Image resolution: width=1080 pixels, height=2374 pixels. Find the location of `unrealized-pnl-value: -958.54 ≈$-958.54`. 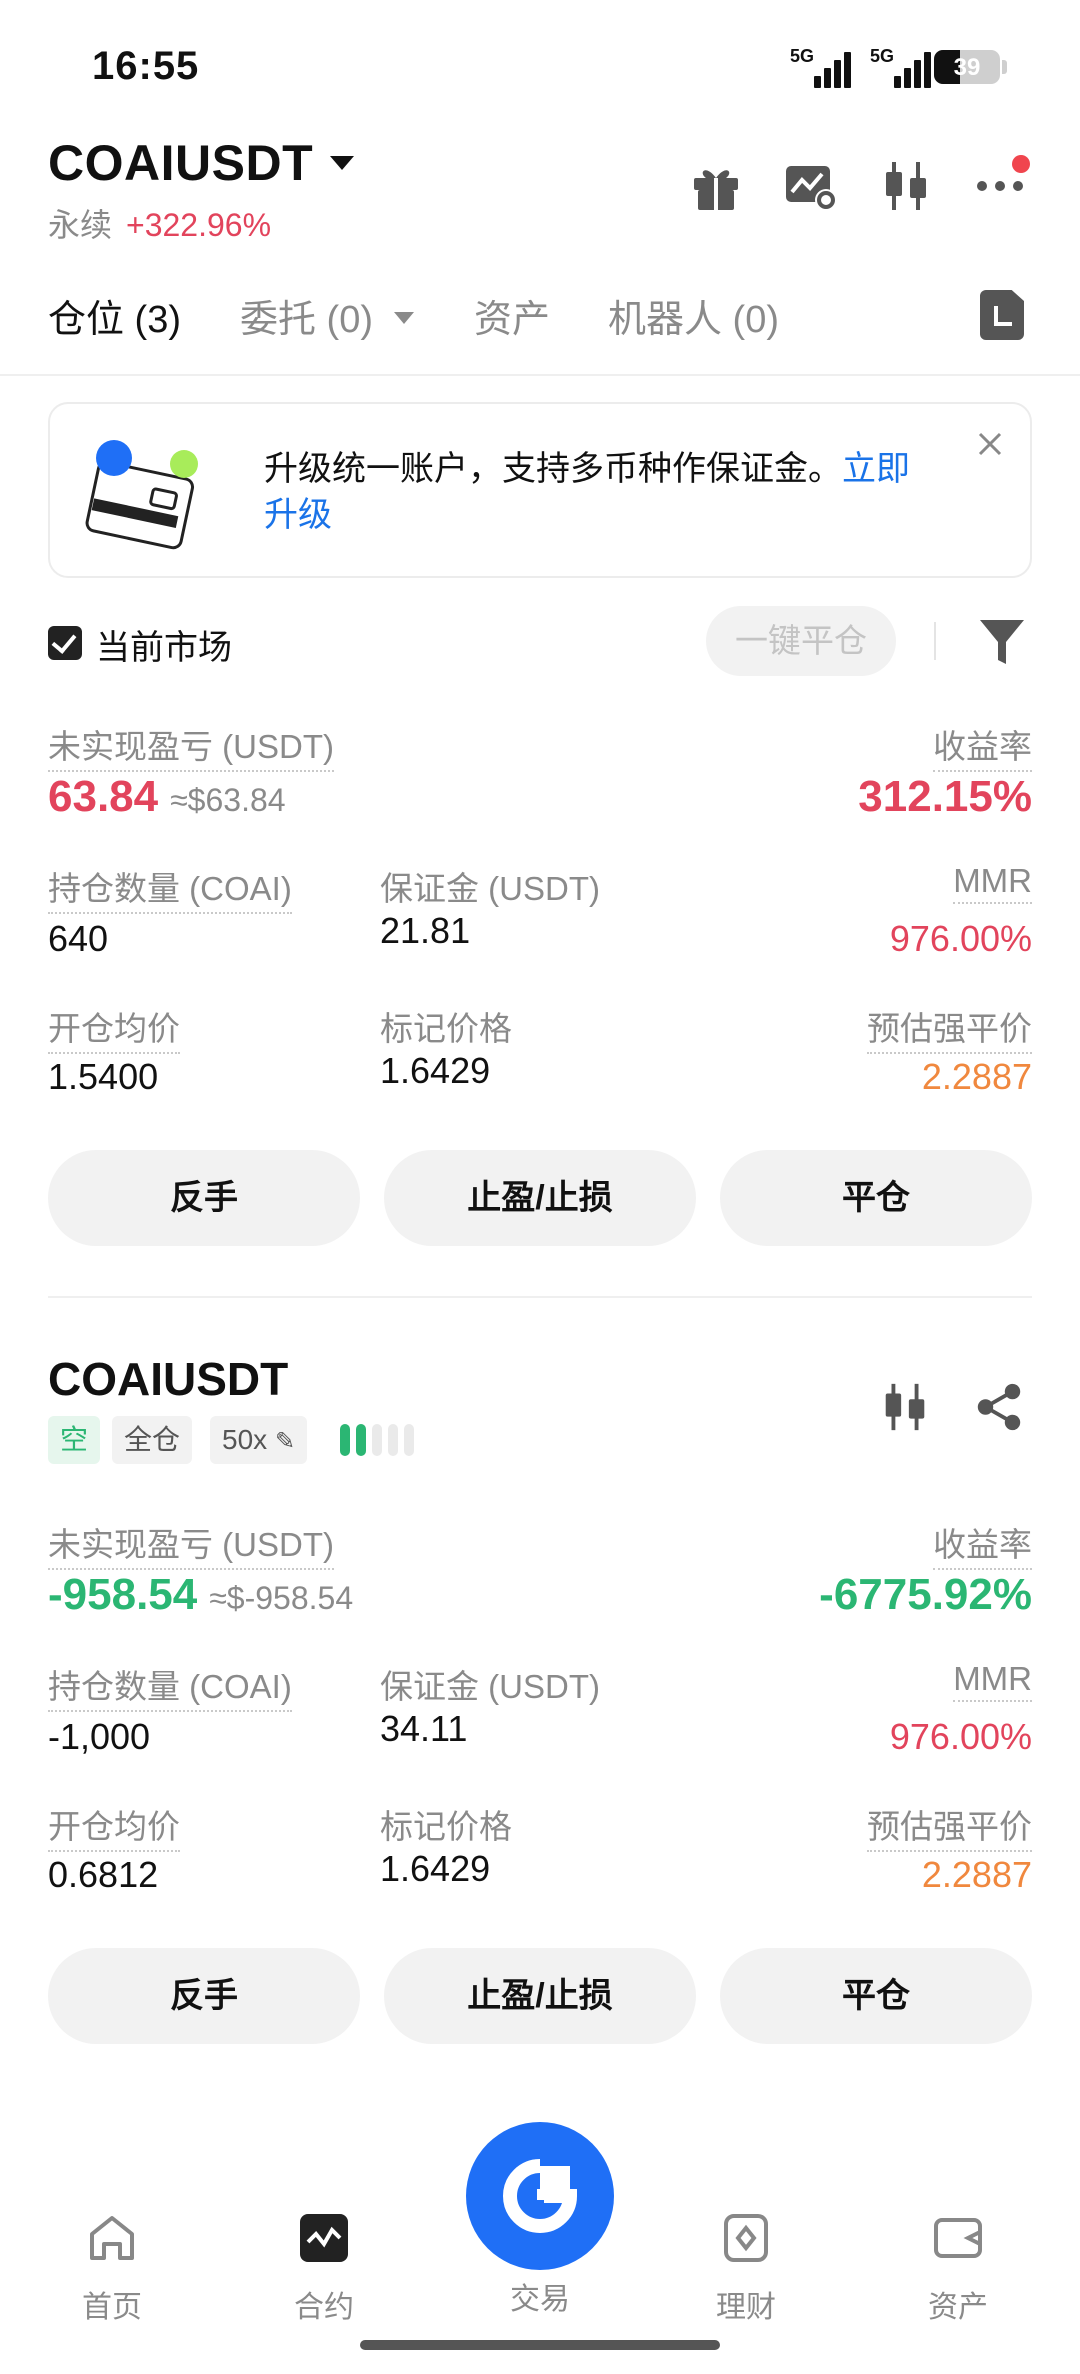

unrealized-pnl-value: -958.54 ≈$-958.54 is located at coordinates (201, 1594).